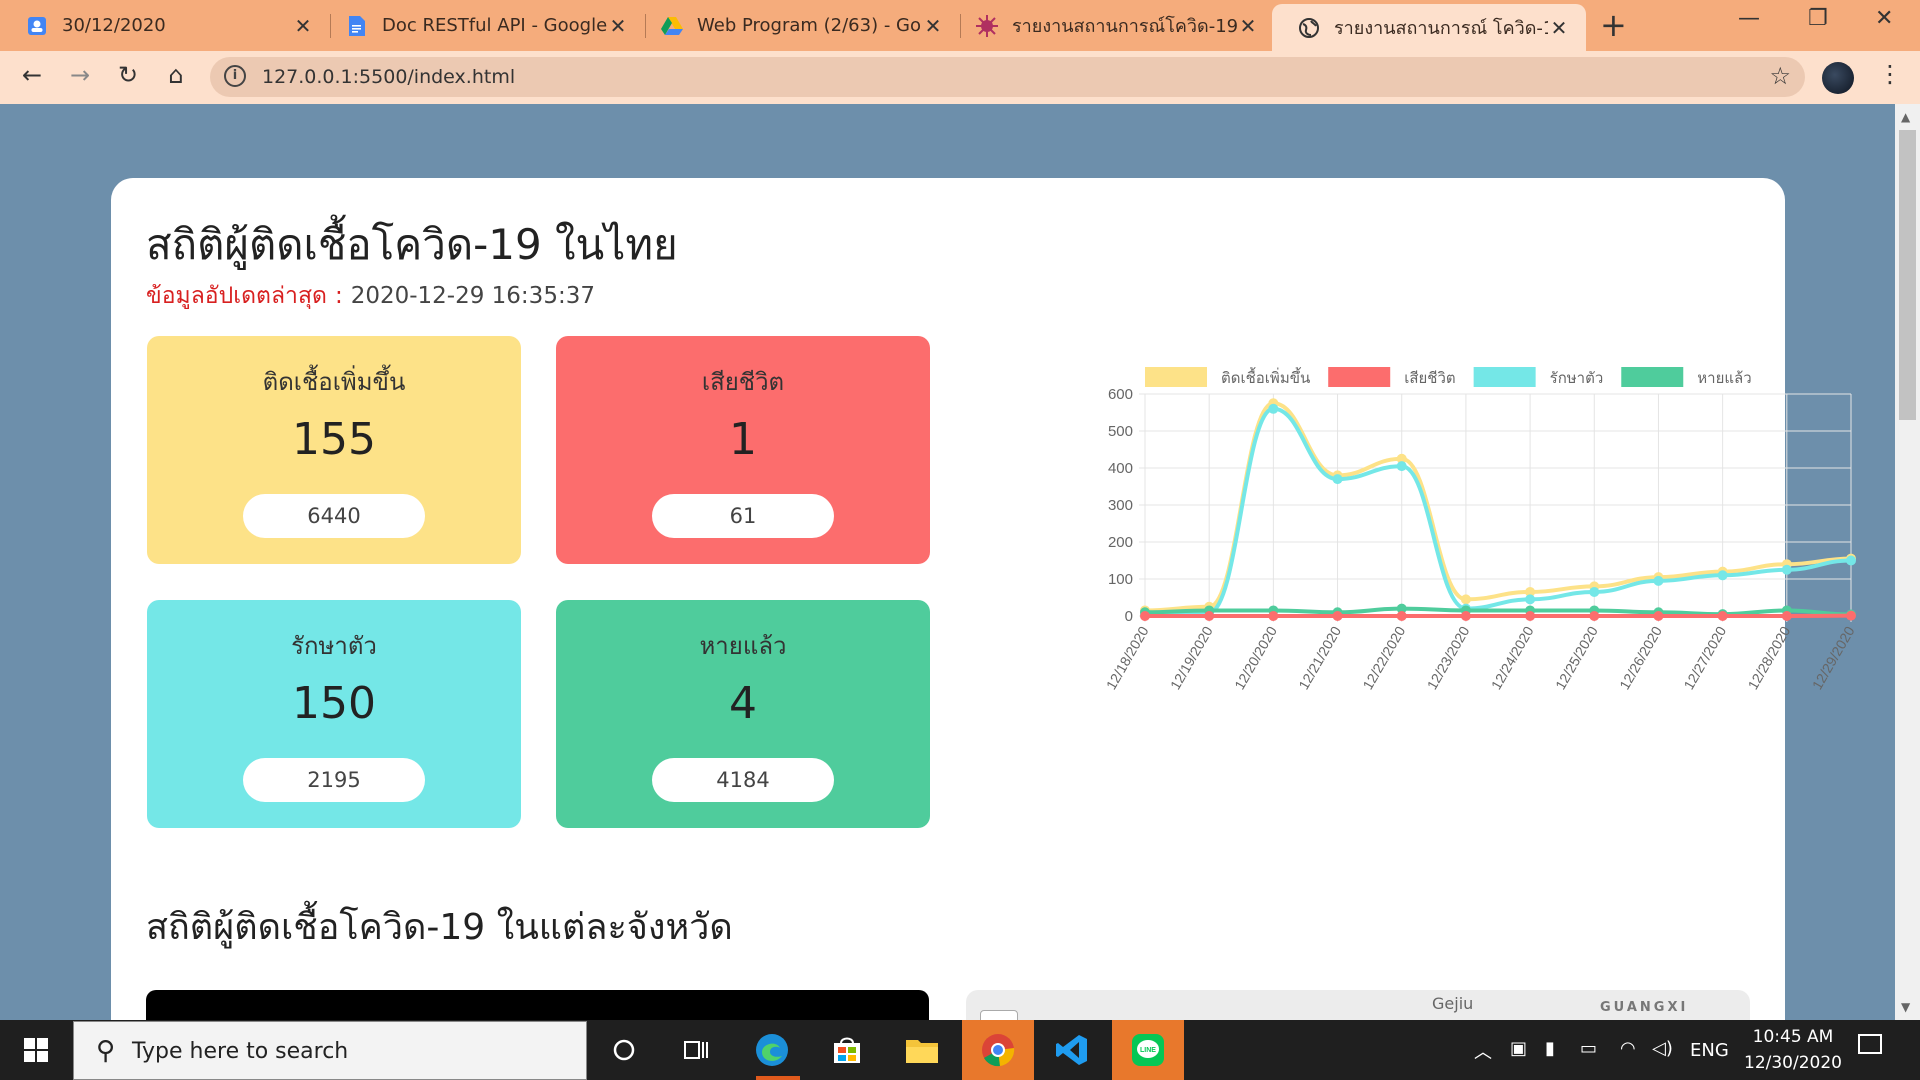 This screenshot has width=1920, height=1080. What do you see at coordinates (1191, 657) in the screenshot?
I see `x-tick-label: 12/19/2020` at bounding box center [1191, 657].